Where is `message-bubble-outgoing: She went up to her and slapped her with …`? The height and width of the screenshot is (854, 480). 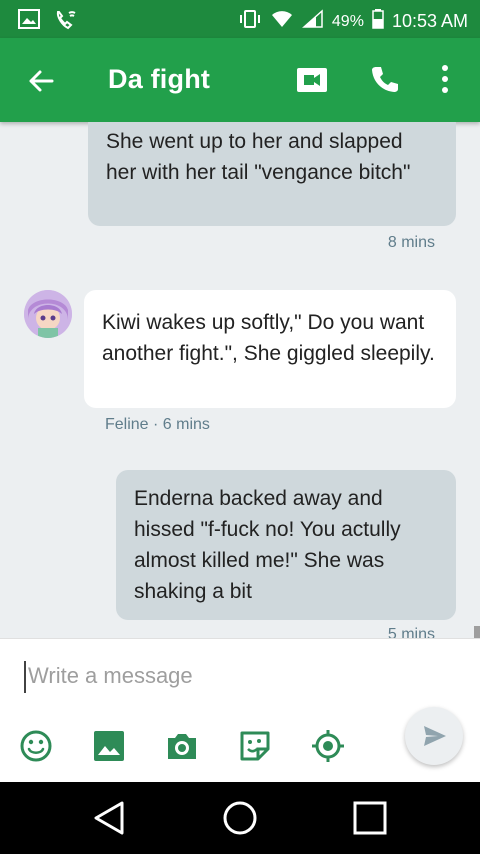 message-bubble-outgoing: She went up to her and slapped her with … is located at coordinates (272, 174).